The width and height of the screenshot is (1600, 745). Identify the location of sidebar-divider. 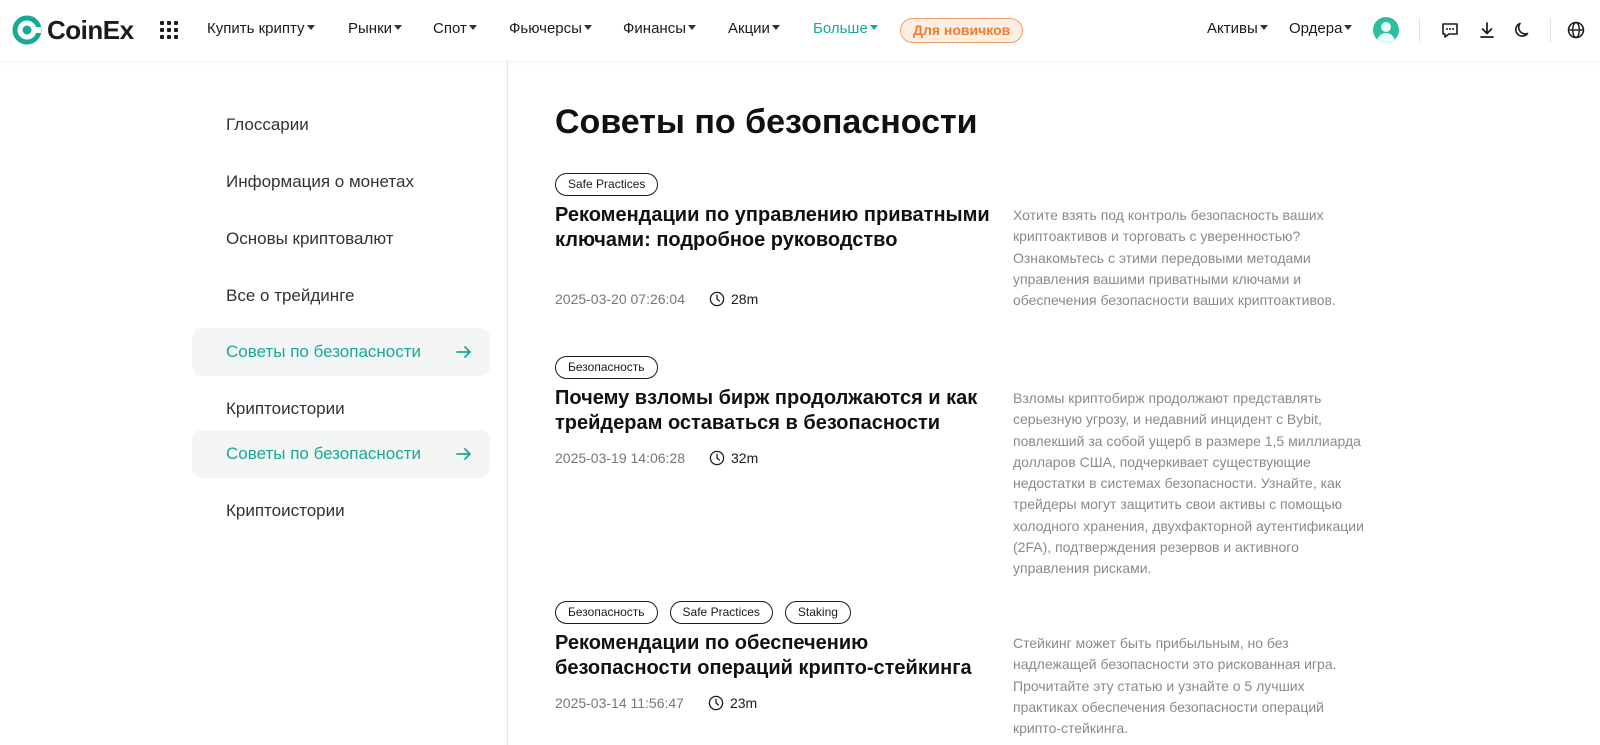
(507, 402).